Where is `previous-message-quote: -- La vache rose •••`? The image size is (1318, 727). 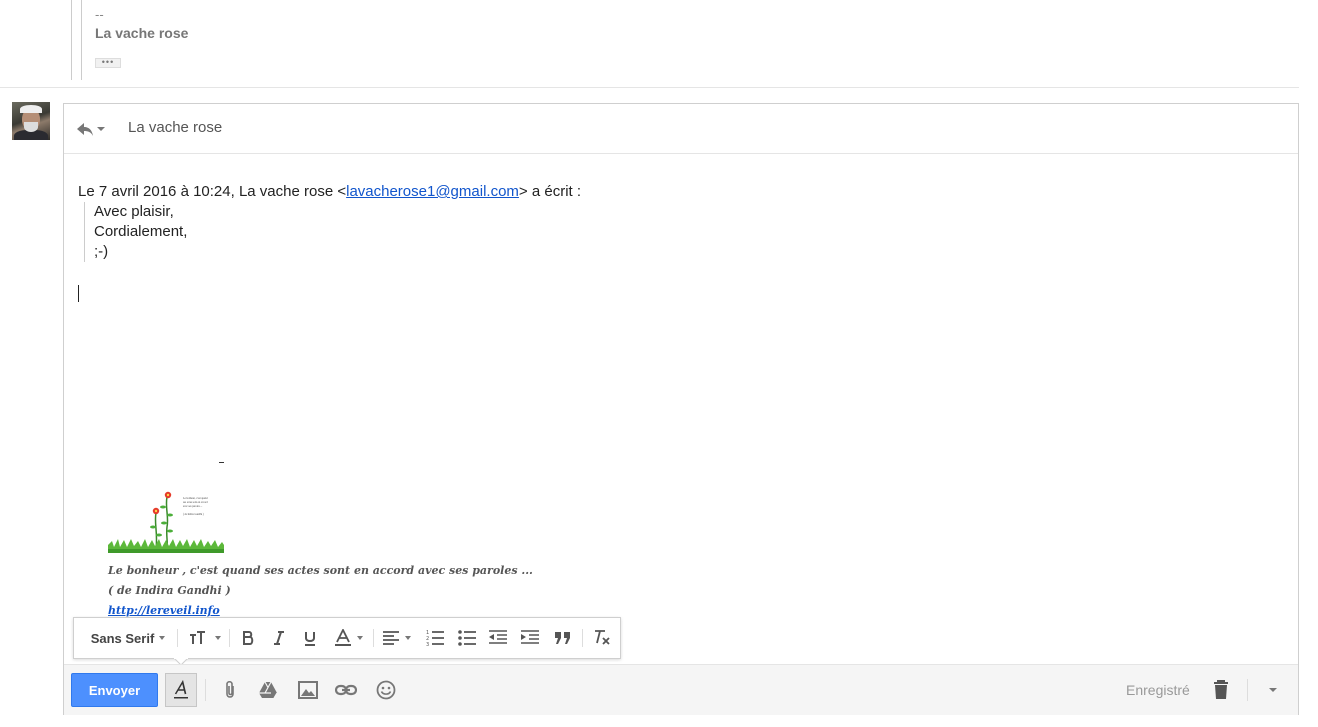
previous-message-quote: -- La vache rose ••• is located at coordinates (685, 40).